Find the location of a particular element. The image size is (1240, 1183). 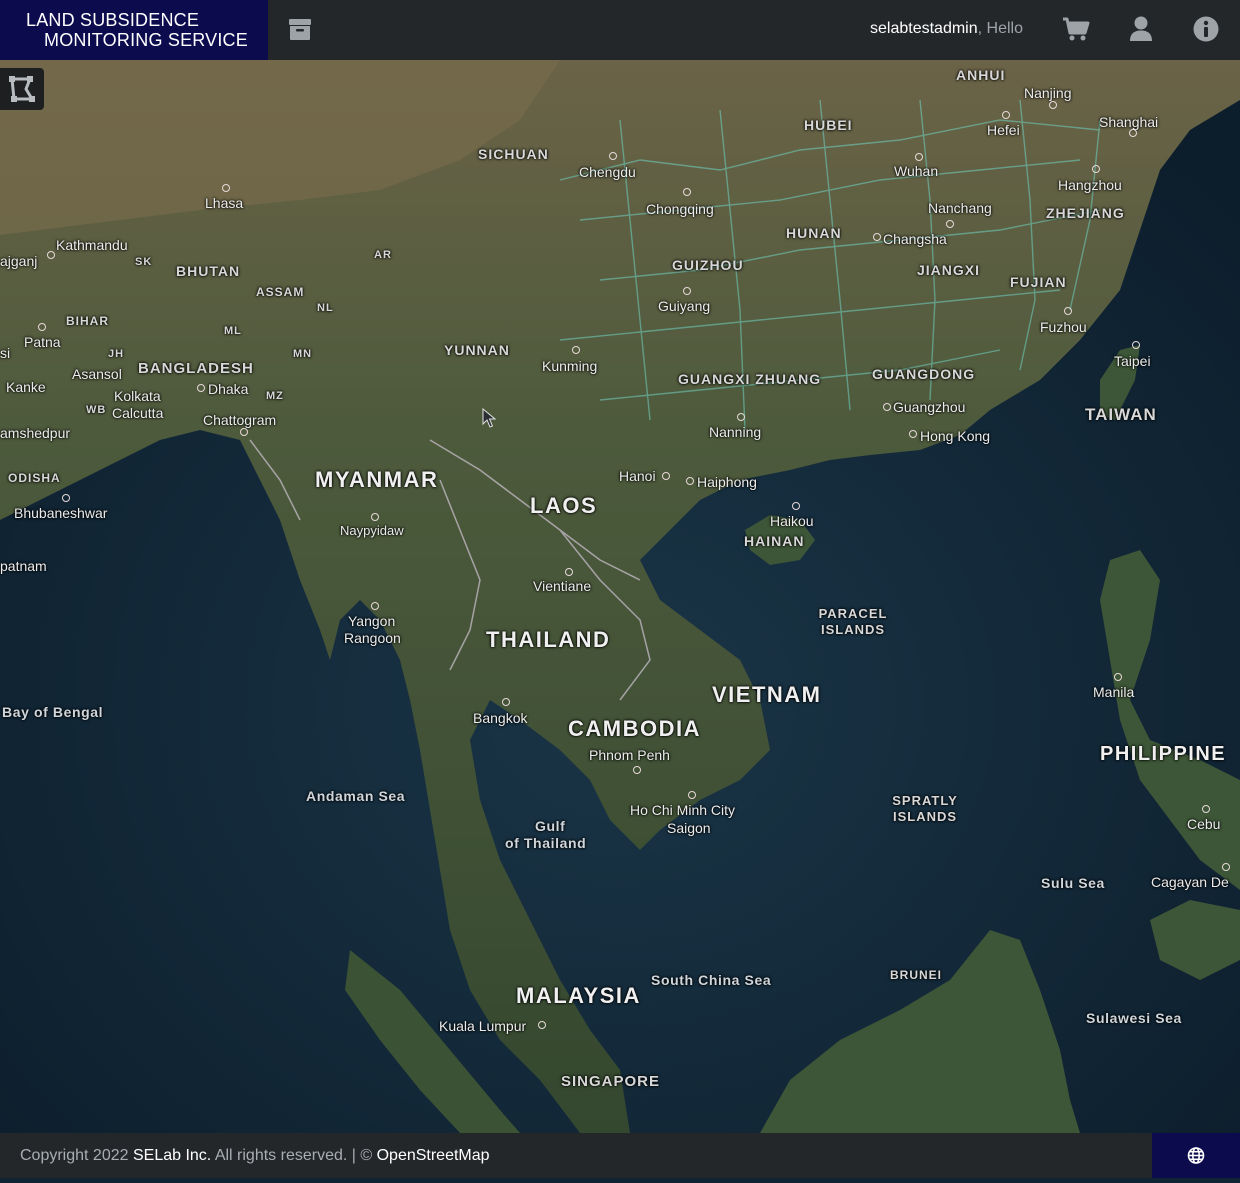

archive-button is located at coordinates (300, 29).